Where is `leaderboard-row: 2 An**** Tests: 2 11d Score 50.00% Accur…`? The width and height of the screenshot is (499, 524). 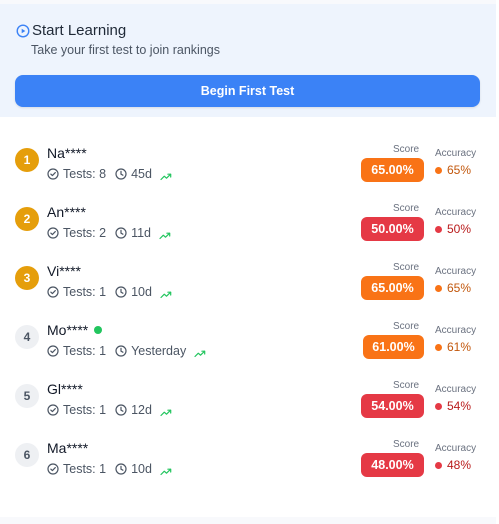 leaderboard-row: 2 An**** Tests: 2 11d Score 50.00% Accur… is located at coordinates (248, 224).